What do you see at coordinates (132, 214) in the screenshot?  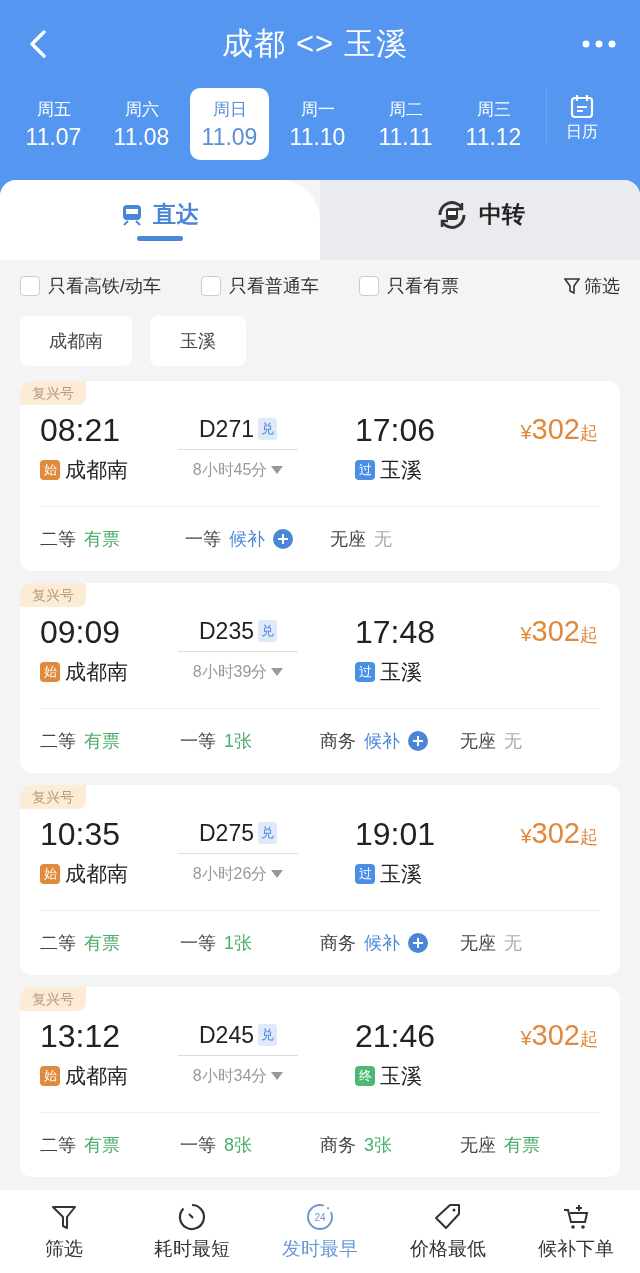 I see `train-icon` at bounding box center [132, 214].